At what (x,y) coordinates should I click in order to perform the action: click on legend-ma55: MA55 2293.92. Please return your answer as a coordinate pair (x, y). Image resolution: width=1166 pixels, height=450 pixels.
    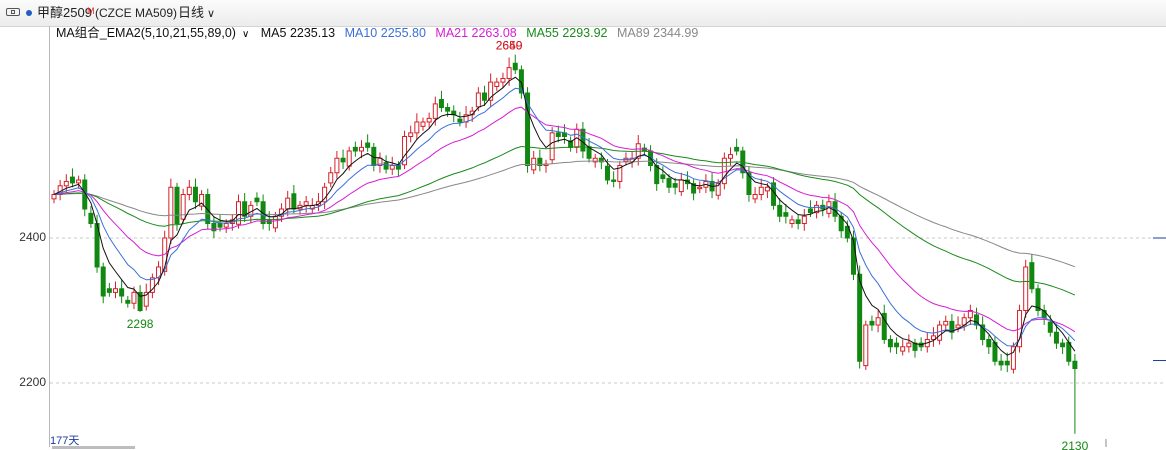
    Looking at the image, I should click on (567, 33).